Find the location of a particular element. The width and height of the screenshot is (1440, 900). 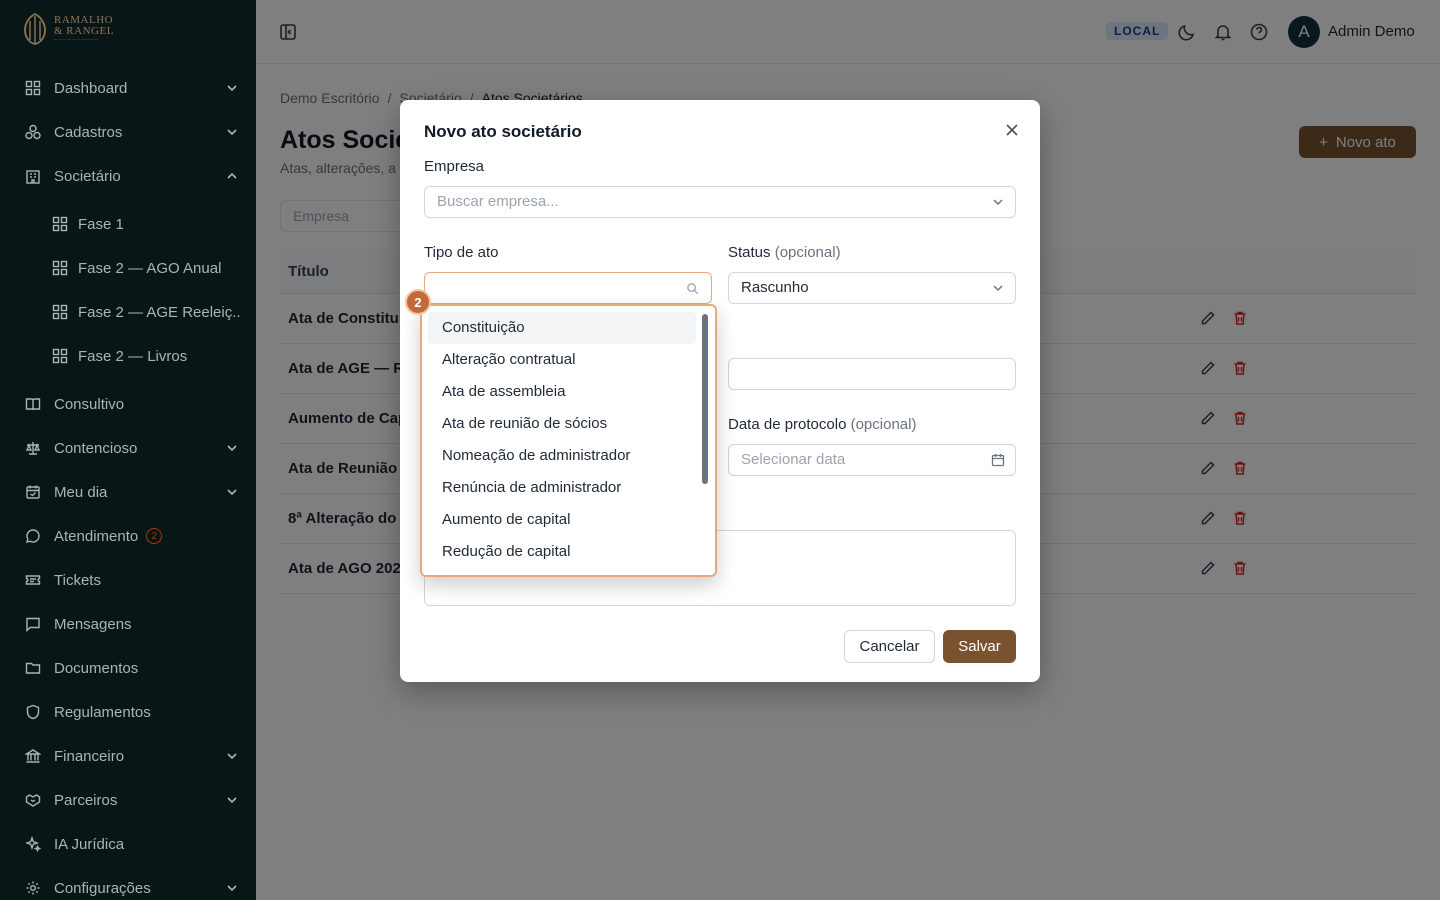

step-marker-badge: 2 is located at coordinates (418, 302).